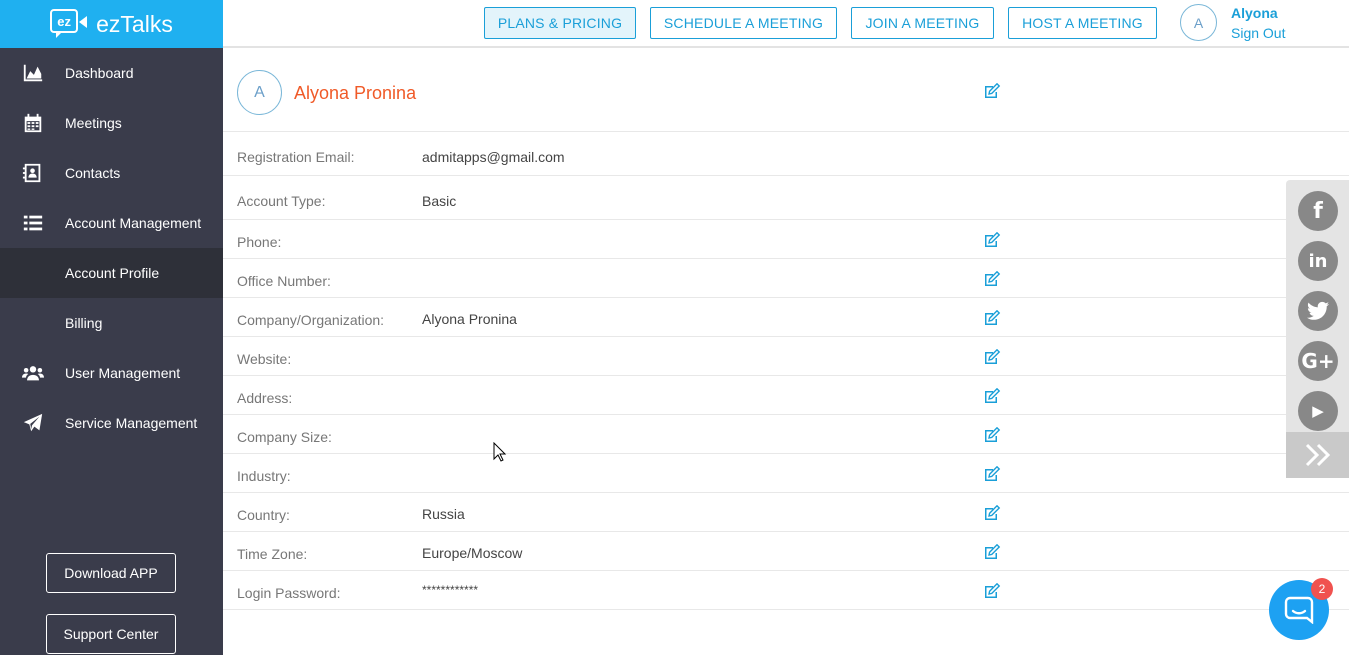 This screenshot has height=655, width=1349. What do you see at coordinates (786, 278) in the screenshot?
I see `field-row-office-number: Office Number:` at bounding box center [786, 278].